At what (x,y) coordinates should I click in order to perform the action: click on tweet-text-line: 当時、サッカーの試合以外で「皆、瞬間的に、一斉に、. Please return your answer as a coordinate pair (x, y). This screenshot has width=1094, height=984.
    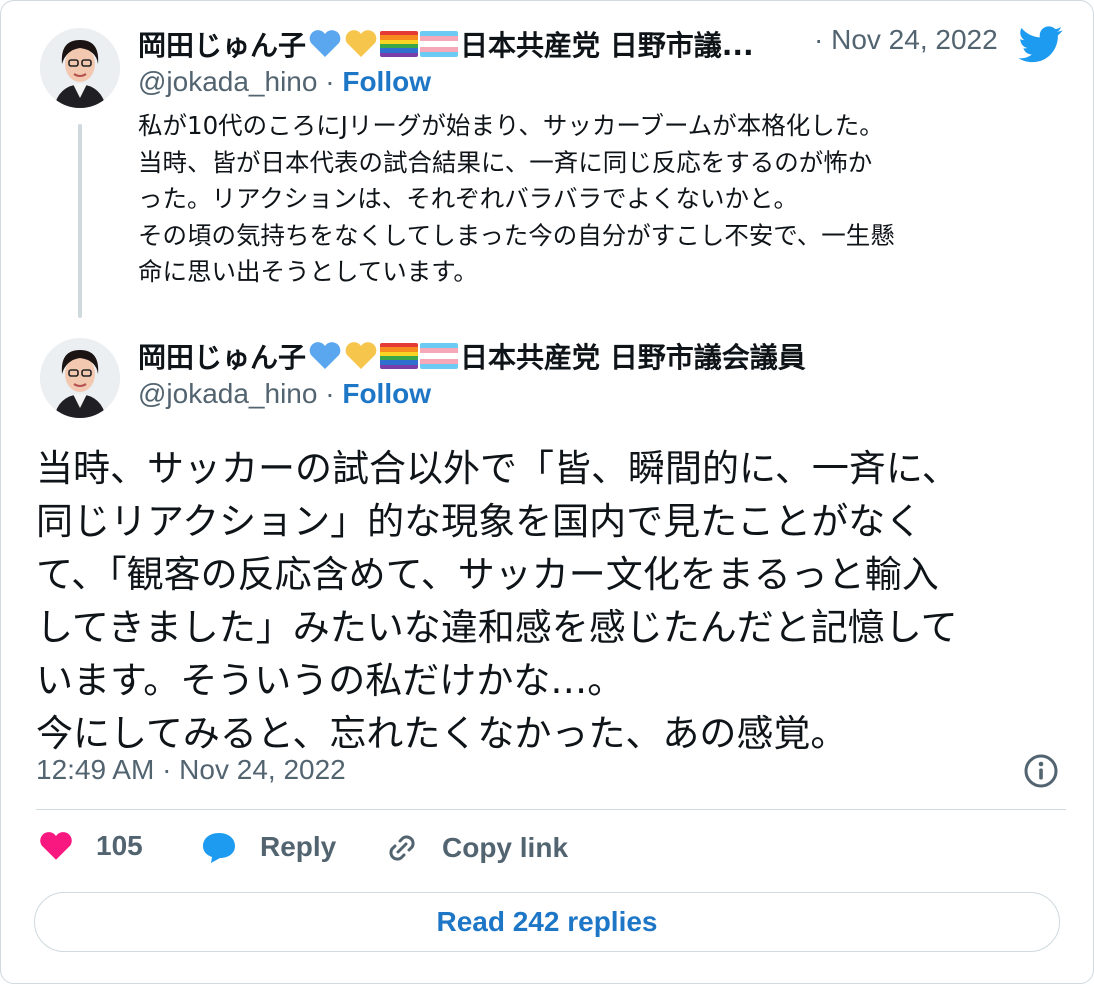
    Looking at the image, I should click on (497, 468).